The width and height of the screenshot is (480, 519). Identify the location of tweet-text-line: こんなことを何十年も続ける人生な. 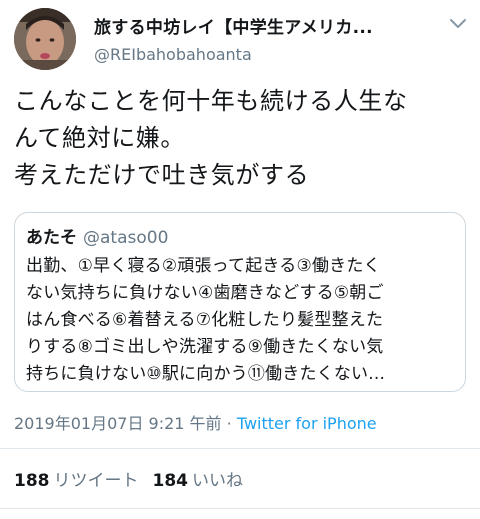
(211, 101).